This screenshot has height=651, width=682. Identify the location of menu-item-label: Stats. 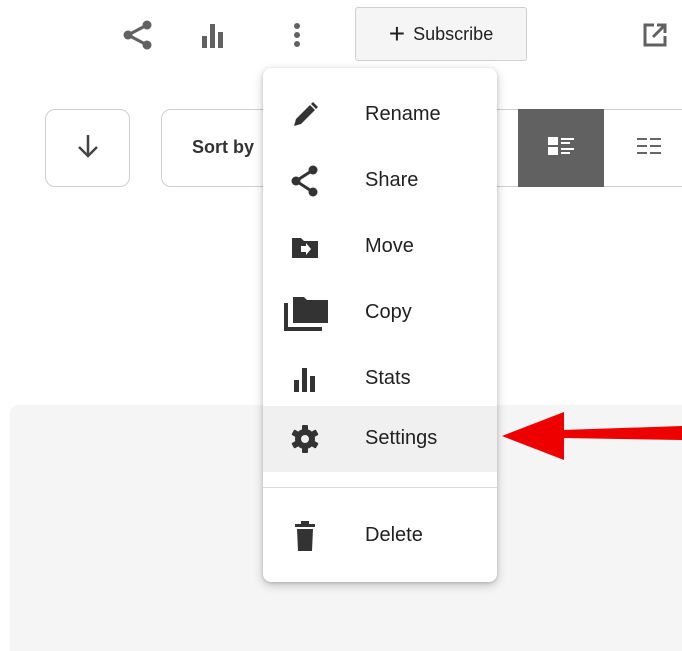
(388, 378).